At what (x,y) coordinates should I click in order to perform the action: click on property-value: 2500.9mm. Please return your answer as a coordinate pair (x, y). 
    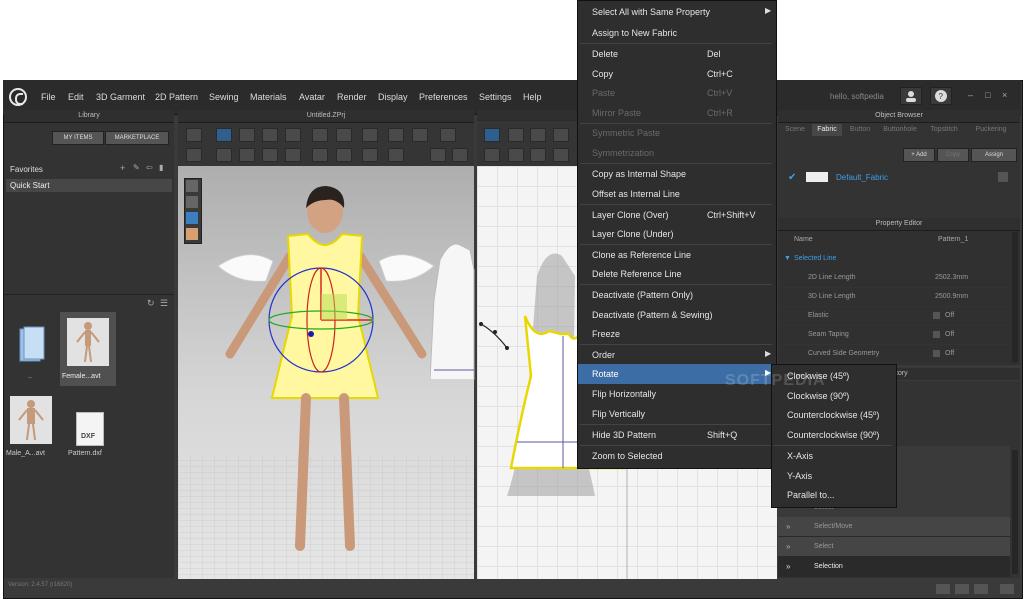
    Looking at the image, I should click on (951, 296).